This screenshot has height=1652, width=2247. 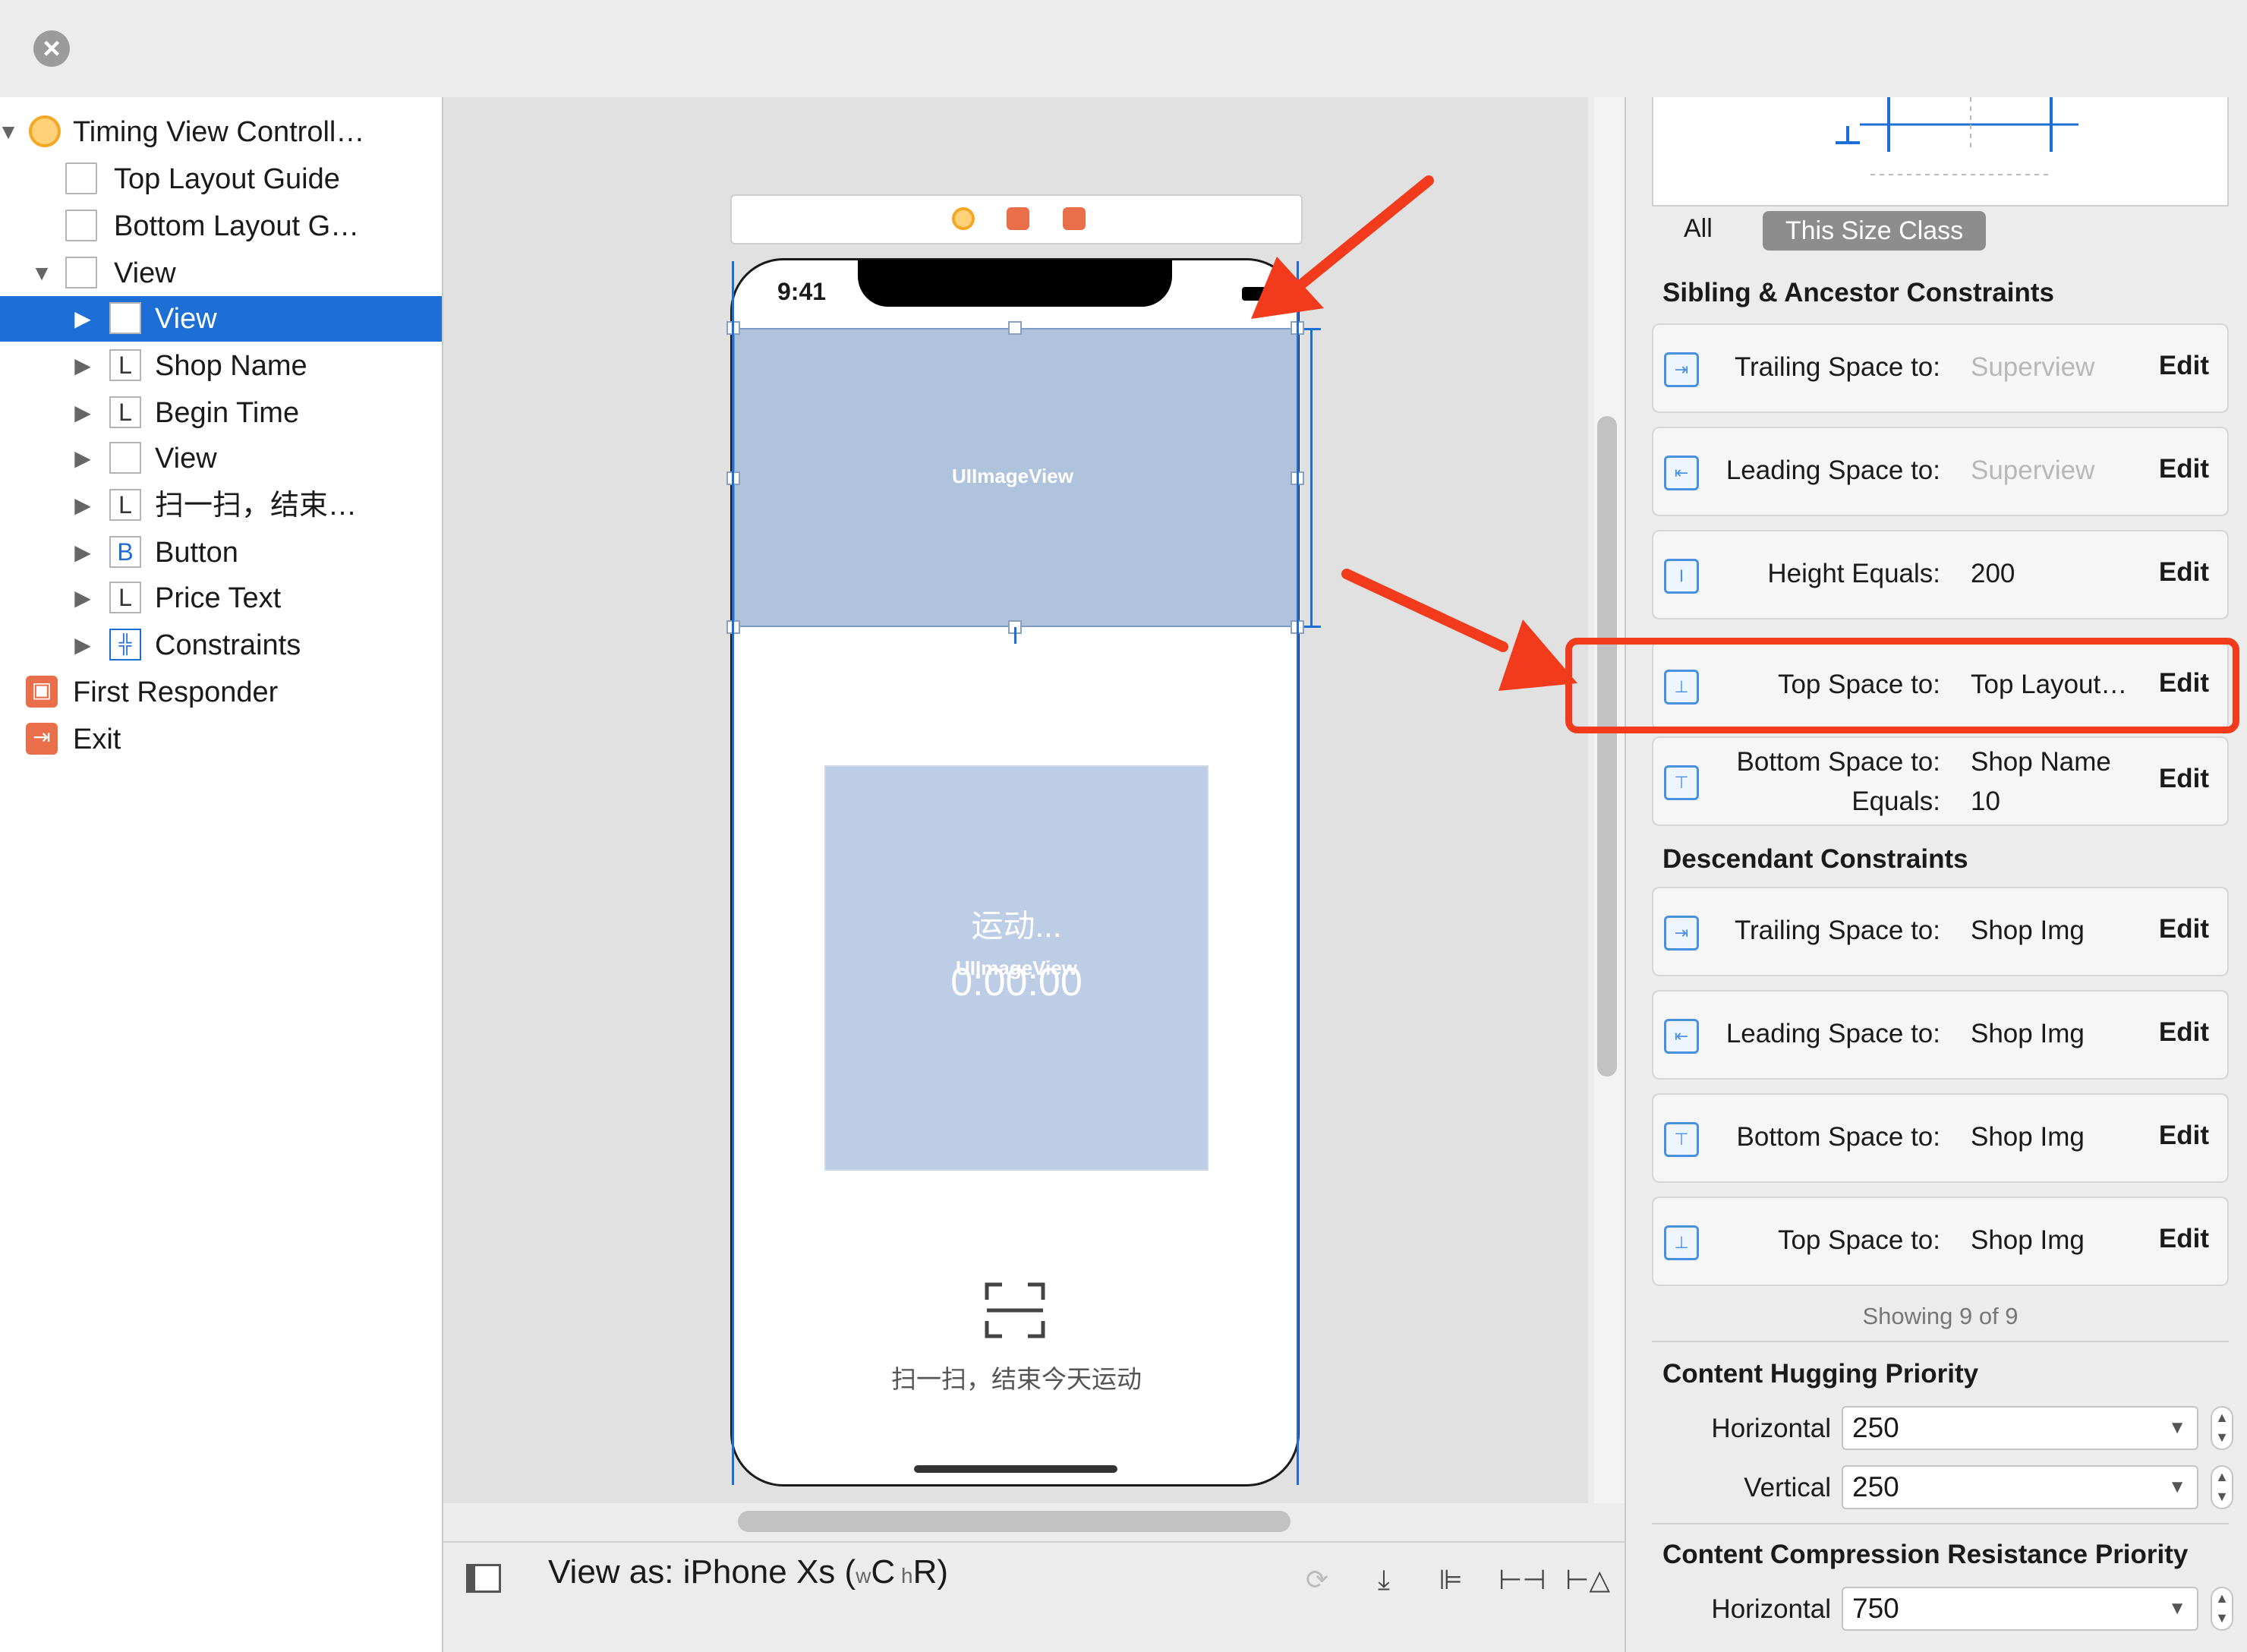 I want to click on outline-item-constraints: ▶ ╬ Constraints, so click(x=221, y=645).